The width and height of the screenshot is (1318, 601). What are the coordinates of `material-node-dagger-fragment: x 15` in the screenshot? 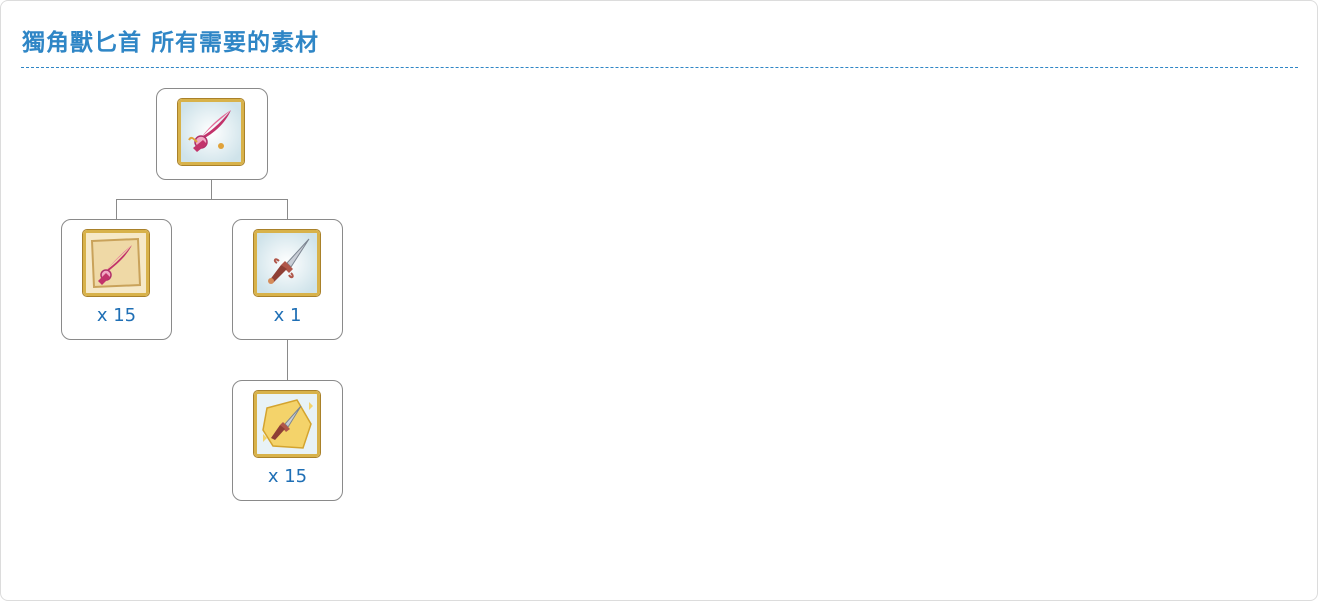 It's located at (287, 440).